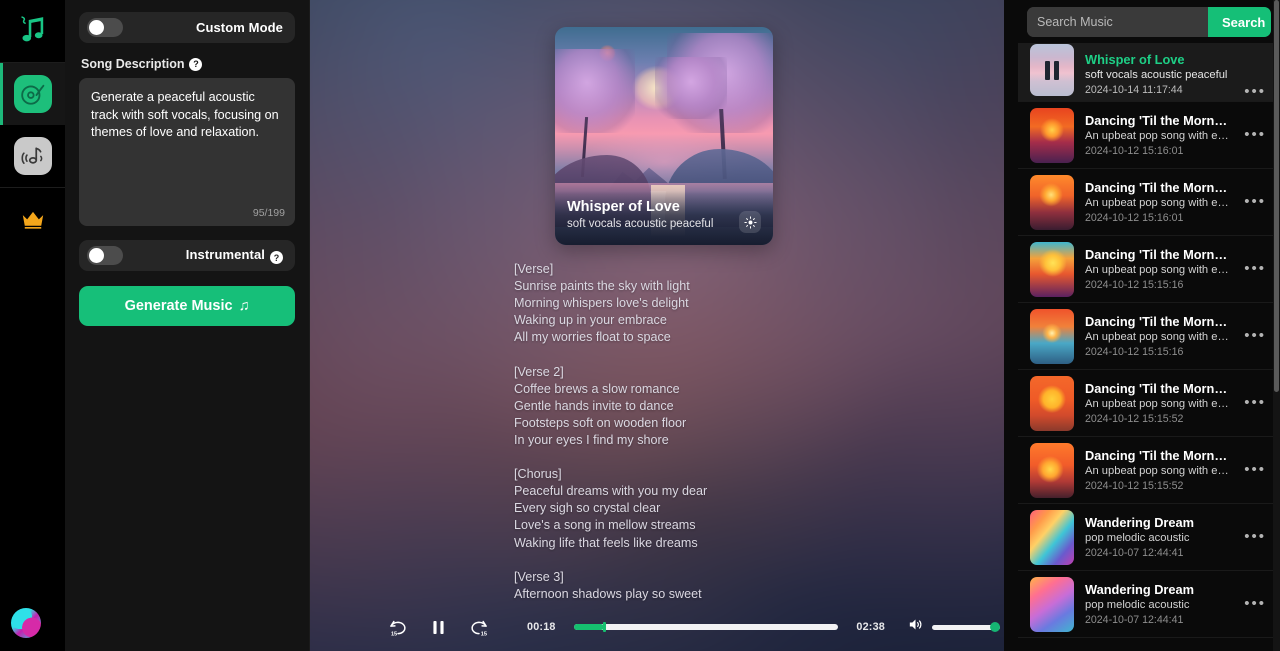  I want to click on generate-music-label: Generate Music, so click(178, 306).